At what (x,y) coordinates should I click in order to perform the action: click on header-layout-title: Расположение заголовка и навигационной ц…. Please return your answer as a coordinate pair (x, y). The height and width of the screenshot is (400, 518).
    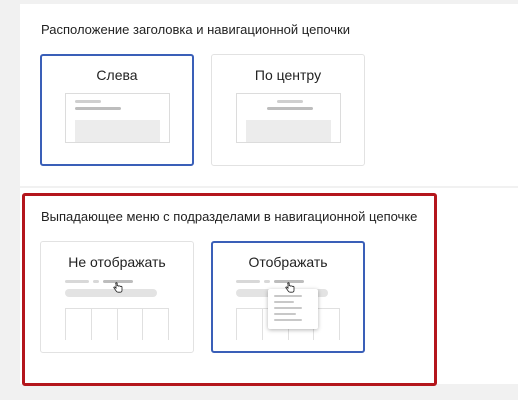
    Looking at the image, I should click on (196, 29).